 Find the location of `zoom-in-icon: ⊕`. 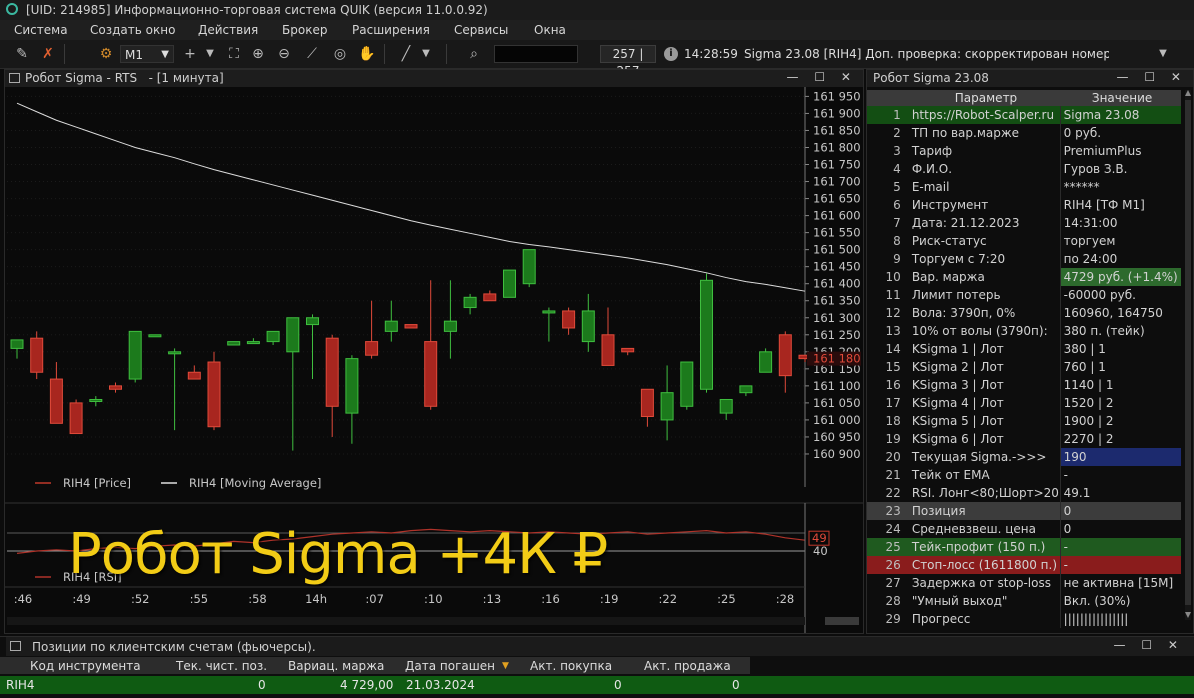

zoom-in-icon: ⊕ is located at coordinates (258, 54).